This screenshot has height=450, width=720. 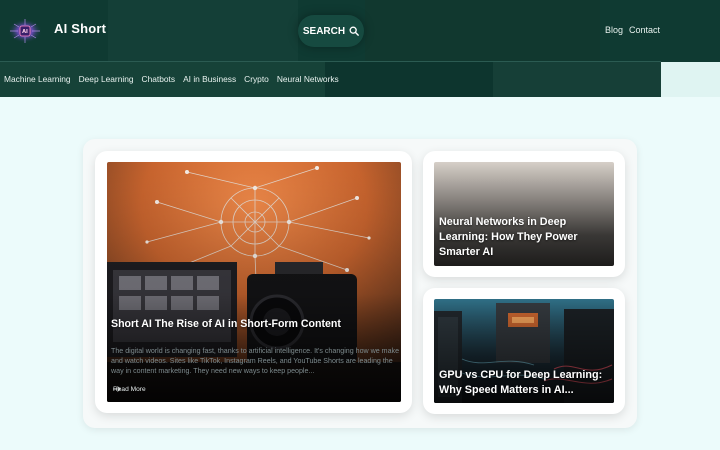 I want to click on circuit-brain-icon: AI, so click(x=25, y=31).